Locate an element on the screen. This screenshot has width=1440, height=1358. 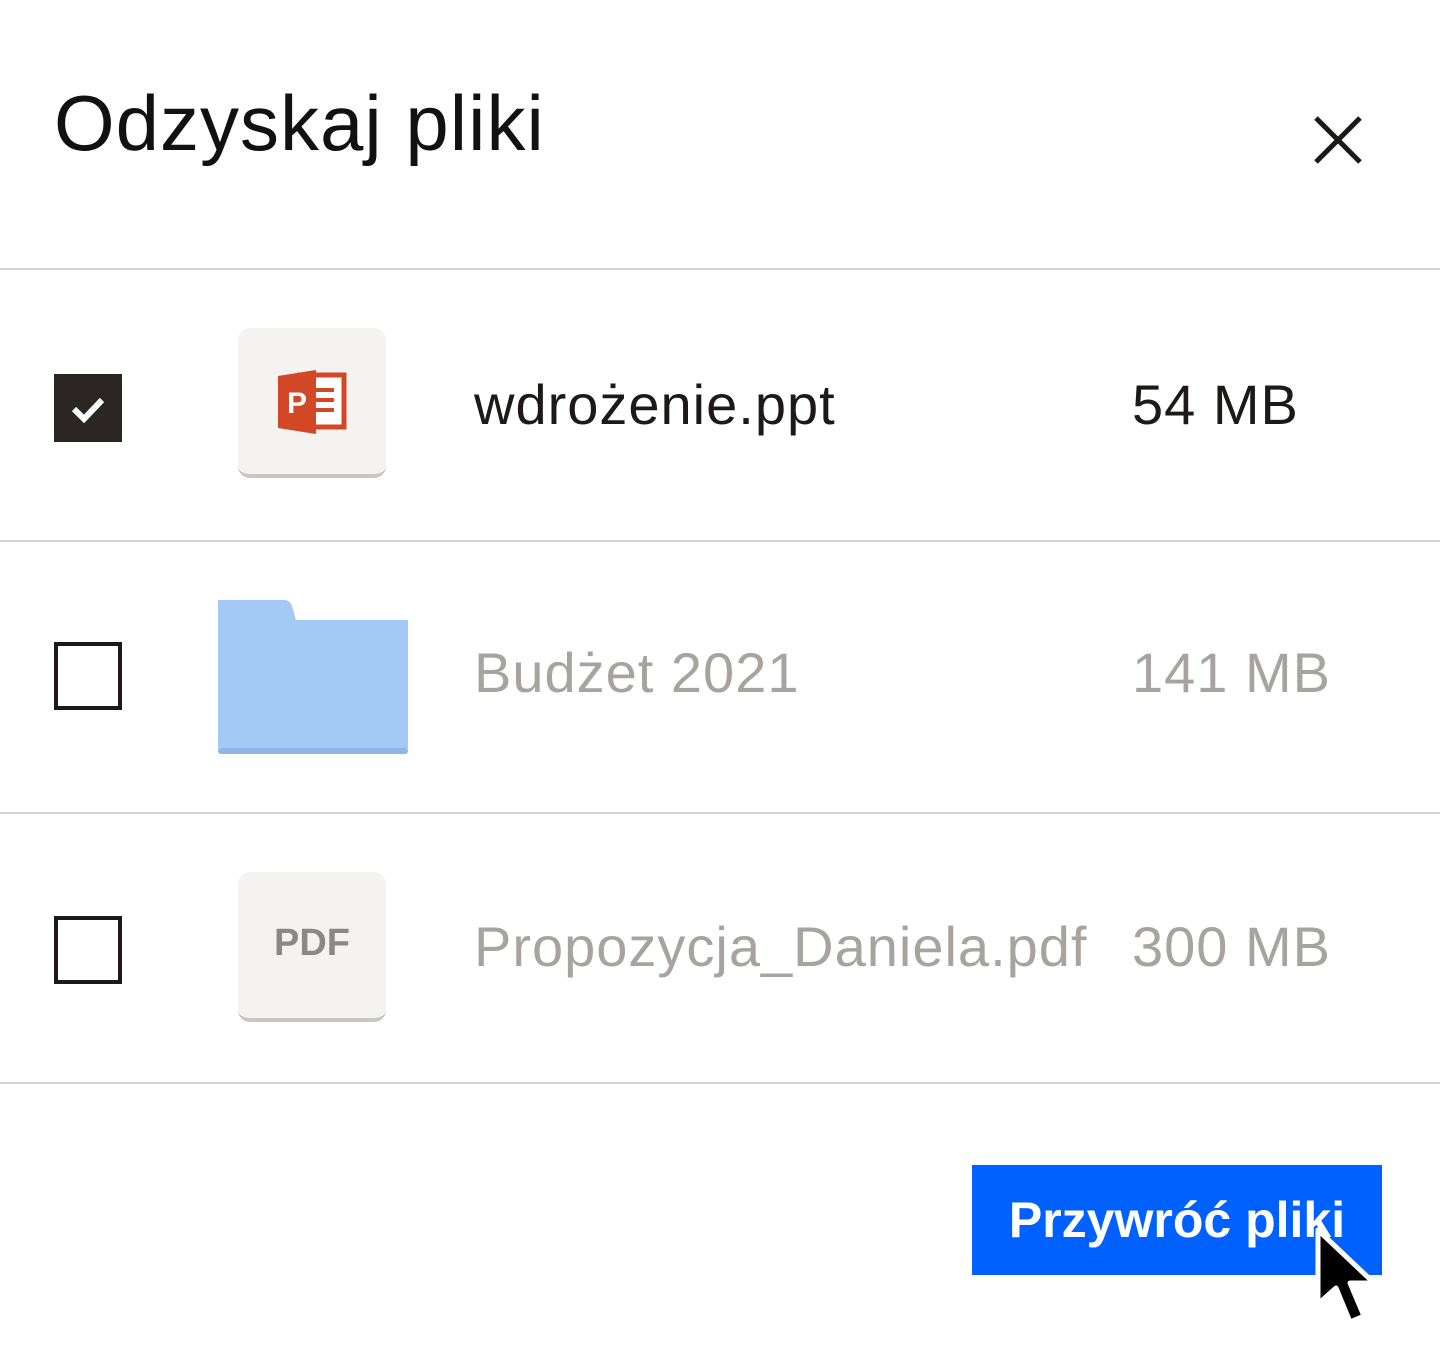
checkbox-checked is located at coordinates (88, 408).